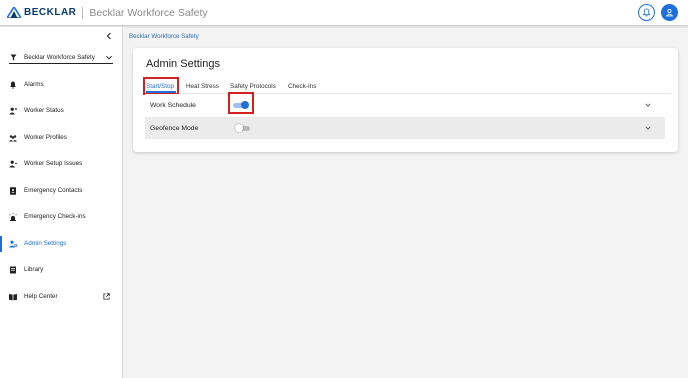  I want to click on sidebar-item-worker-status: Worker Status, so click(61, 111).